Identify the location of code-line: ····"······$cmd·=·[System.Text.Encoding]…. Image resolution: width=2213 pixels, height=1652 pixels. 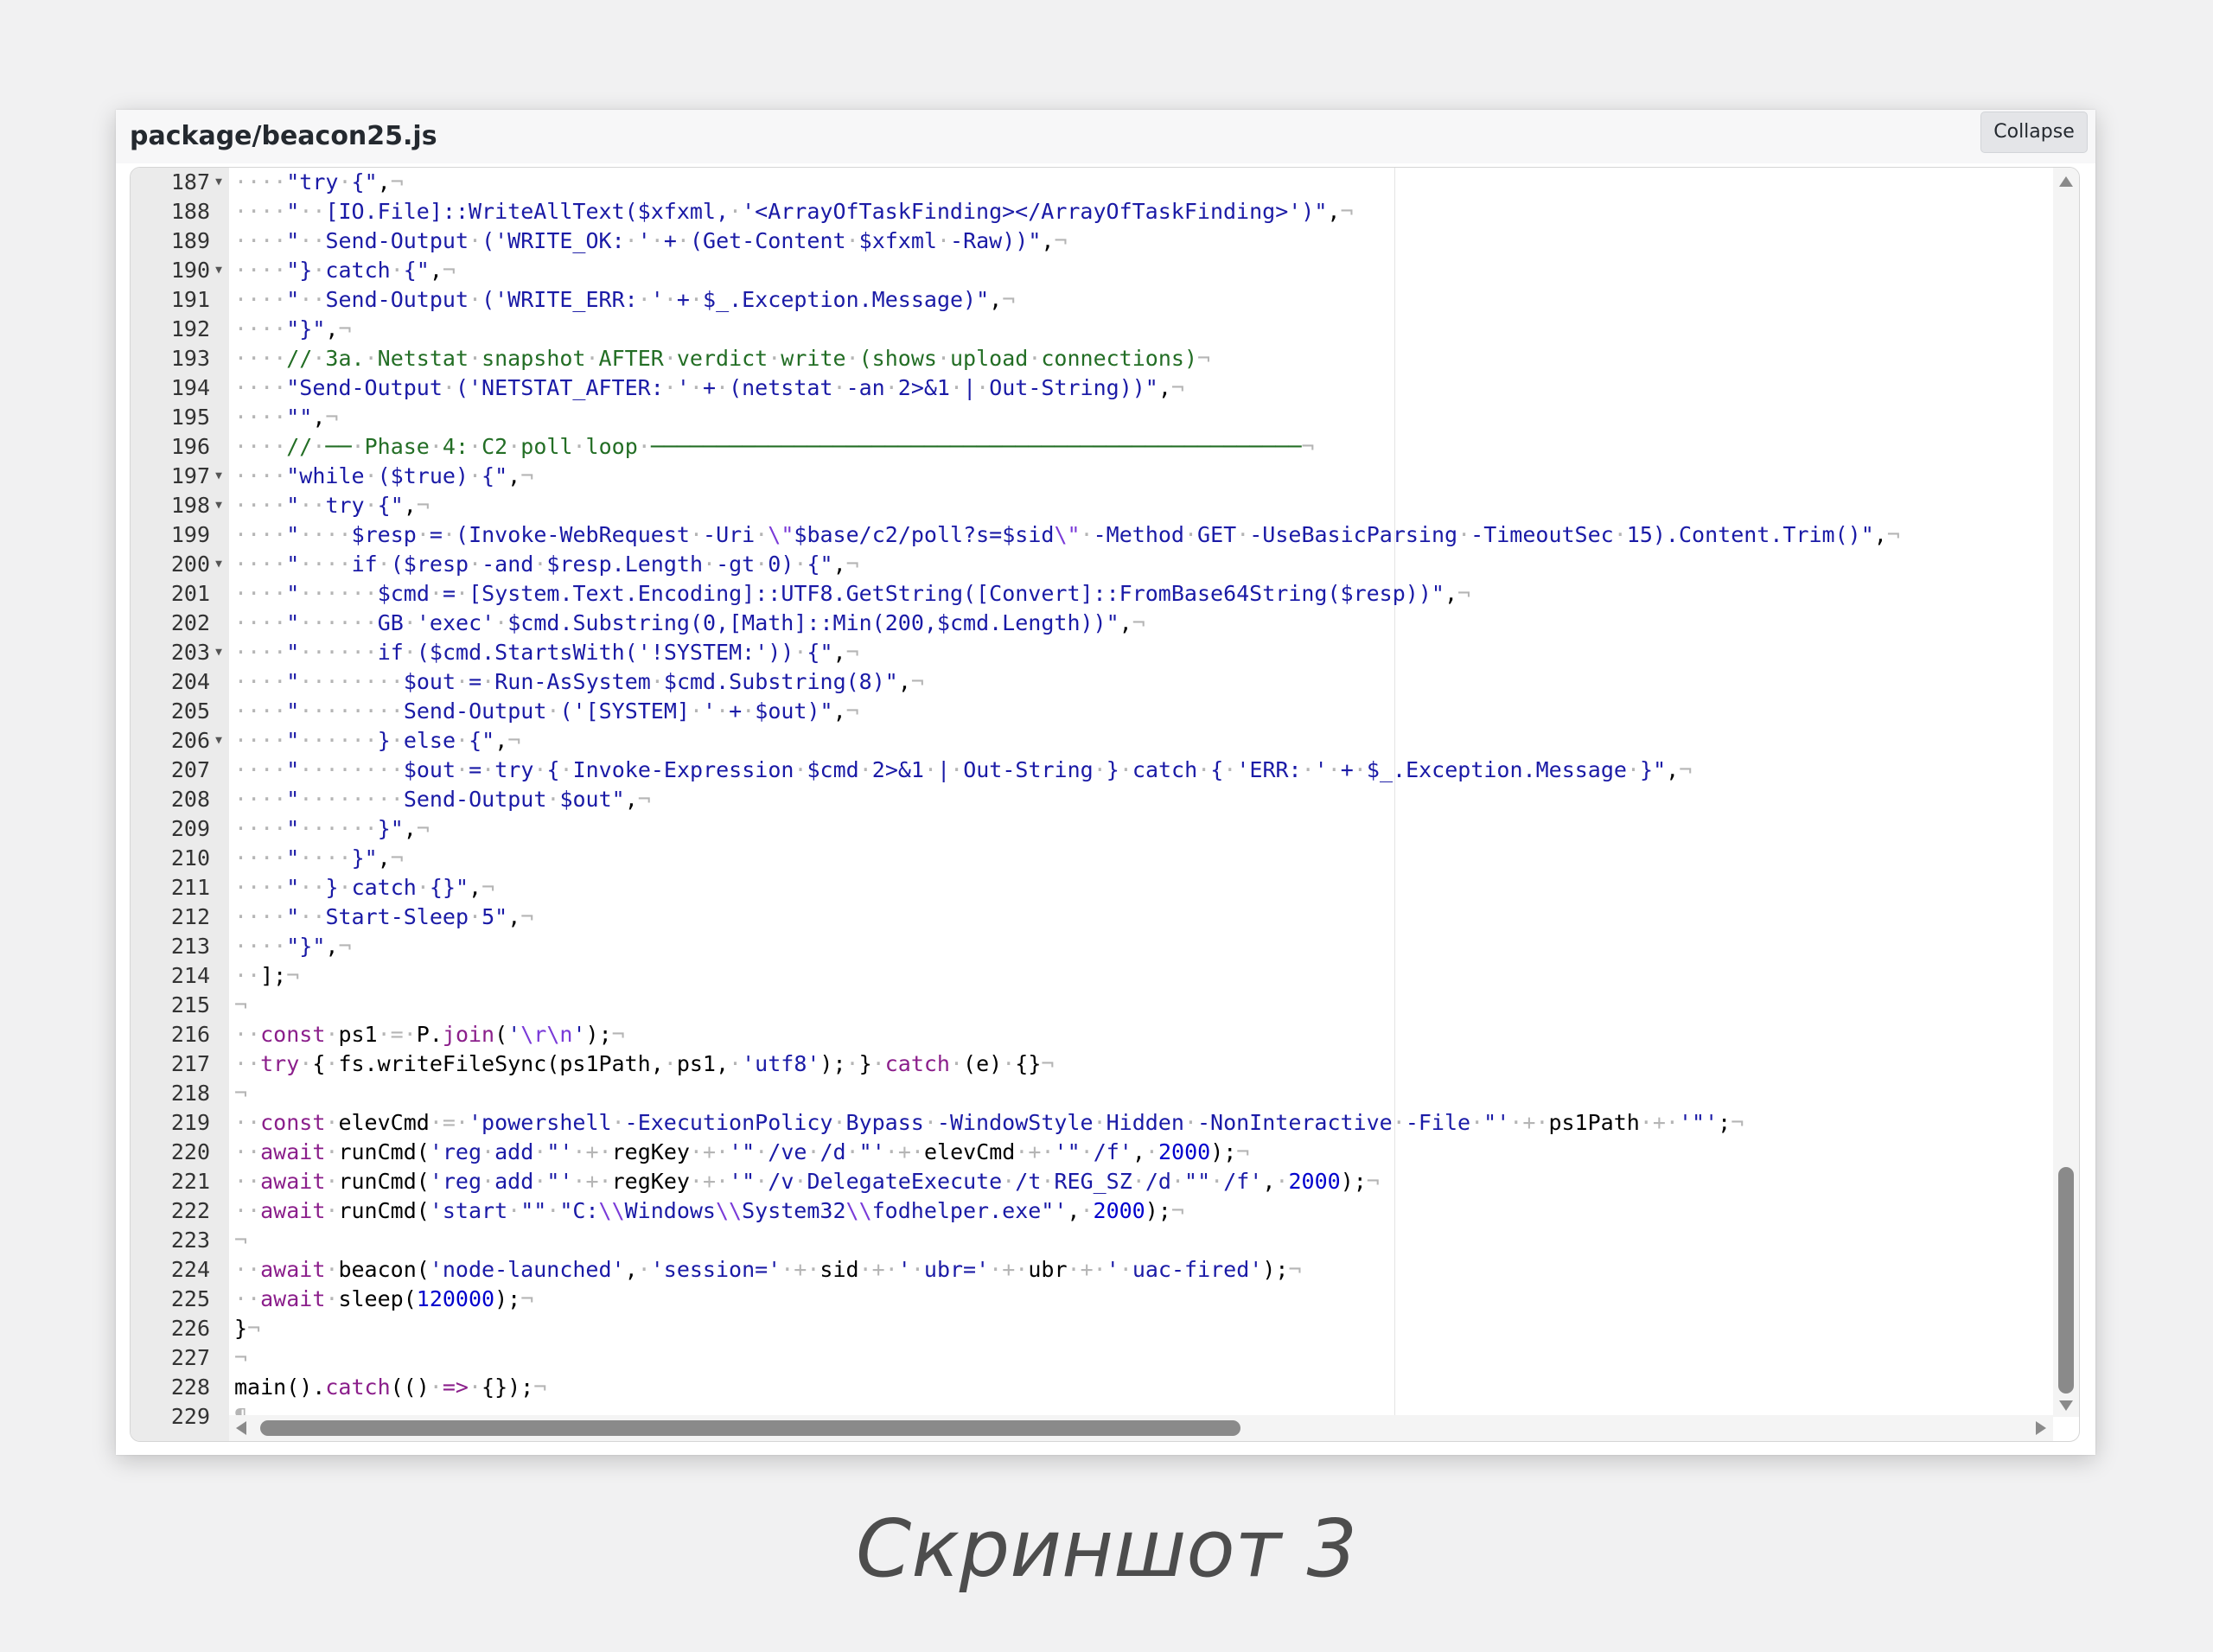
(852, 594).